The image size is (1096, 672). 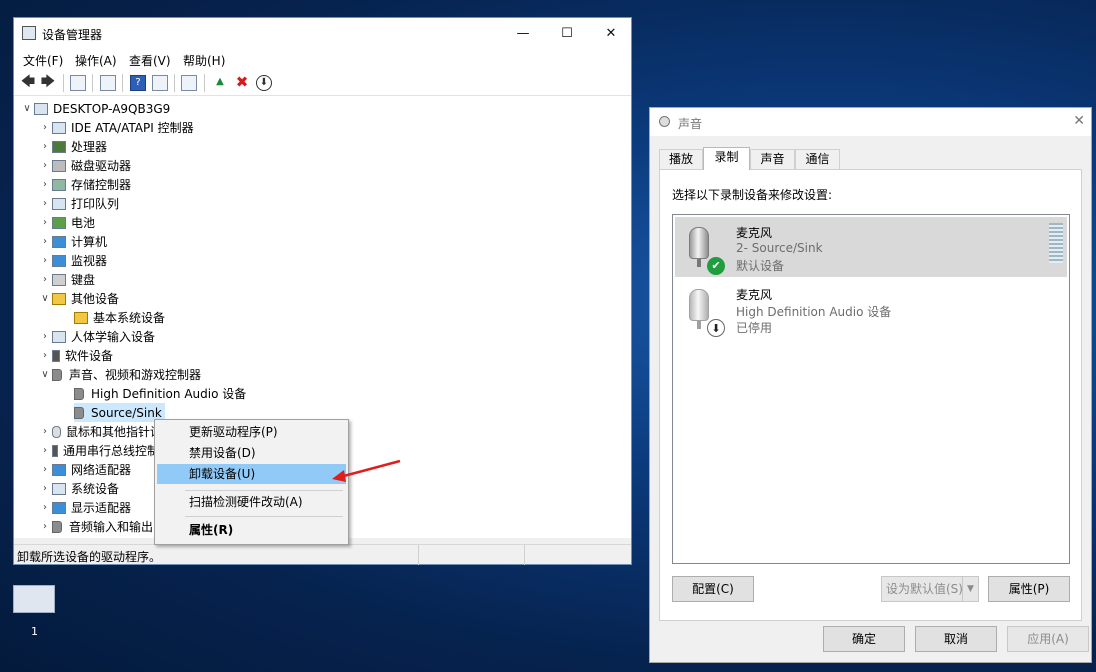 What do you see at coordinates (78, 83) in the screenshot?
I see `show-hide-console-tree-icon` at bounding box center [78, 83].